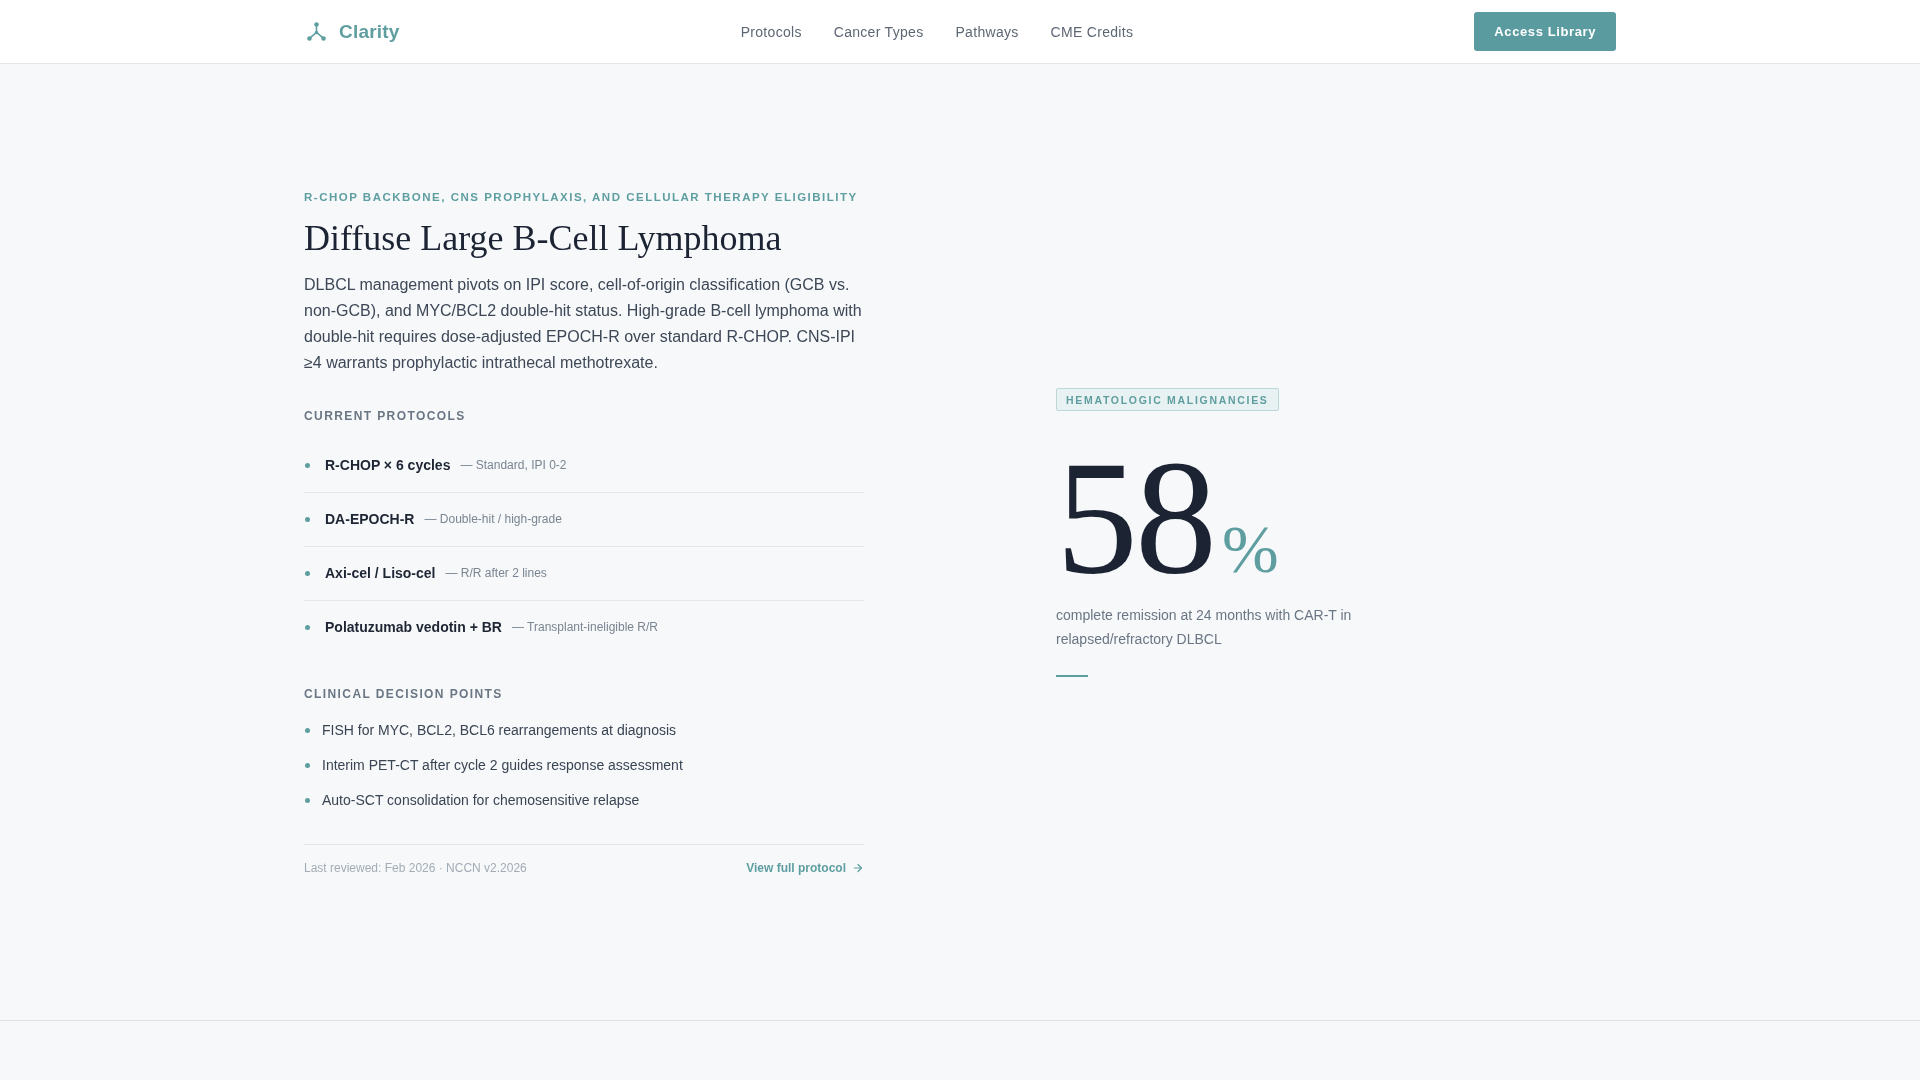 The width and height of the screenshot is (1920, 1080). I want to click on protocol-note: — R/R after 2 lines, so click(496, 573).